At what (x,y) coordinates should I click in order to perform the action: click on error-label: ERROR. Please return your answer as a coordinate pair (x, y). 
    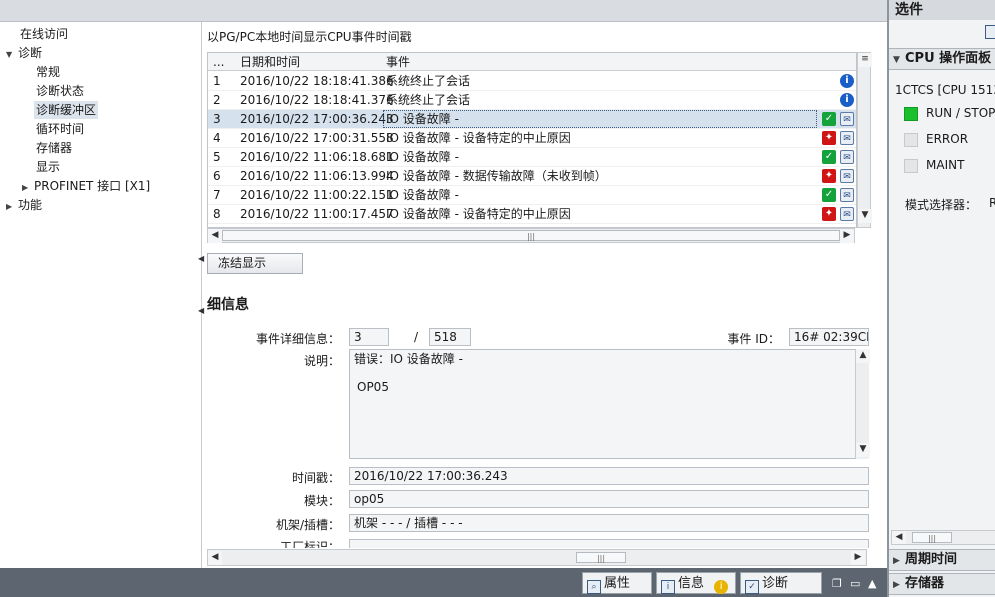
    Looking at the image, I should click on (947, 139).